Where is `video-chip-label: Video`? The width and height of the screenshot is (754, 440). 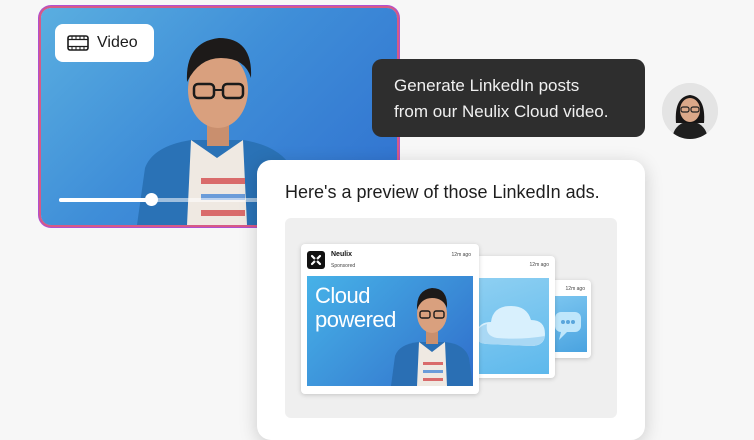
video-chip-label: Video is located at coordinates (117, 42).